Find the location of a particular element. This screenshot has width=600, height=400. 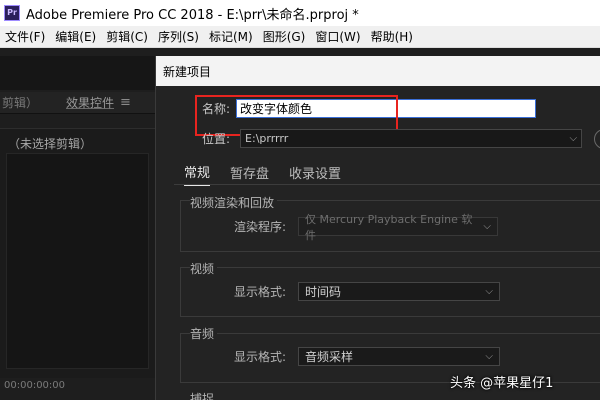

video-format-label: 显示格式: is located at coordinates (260, 292).